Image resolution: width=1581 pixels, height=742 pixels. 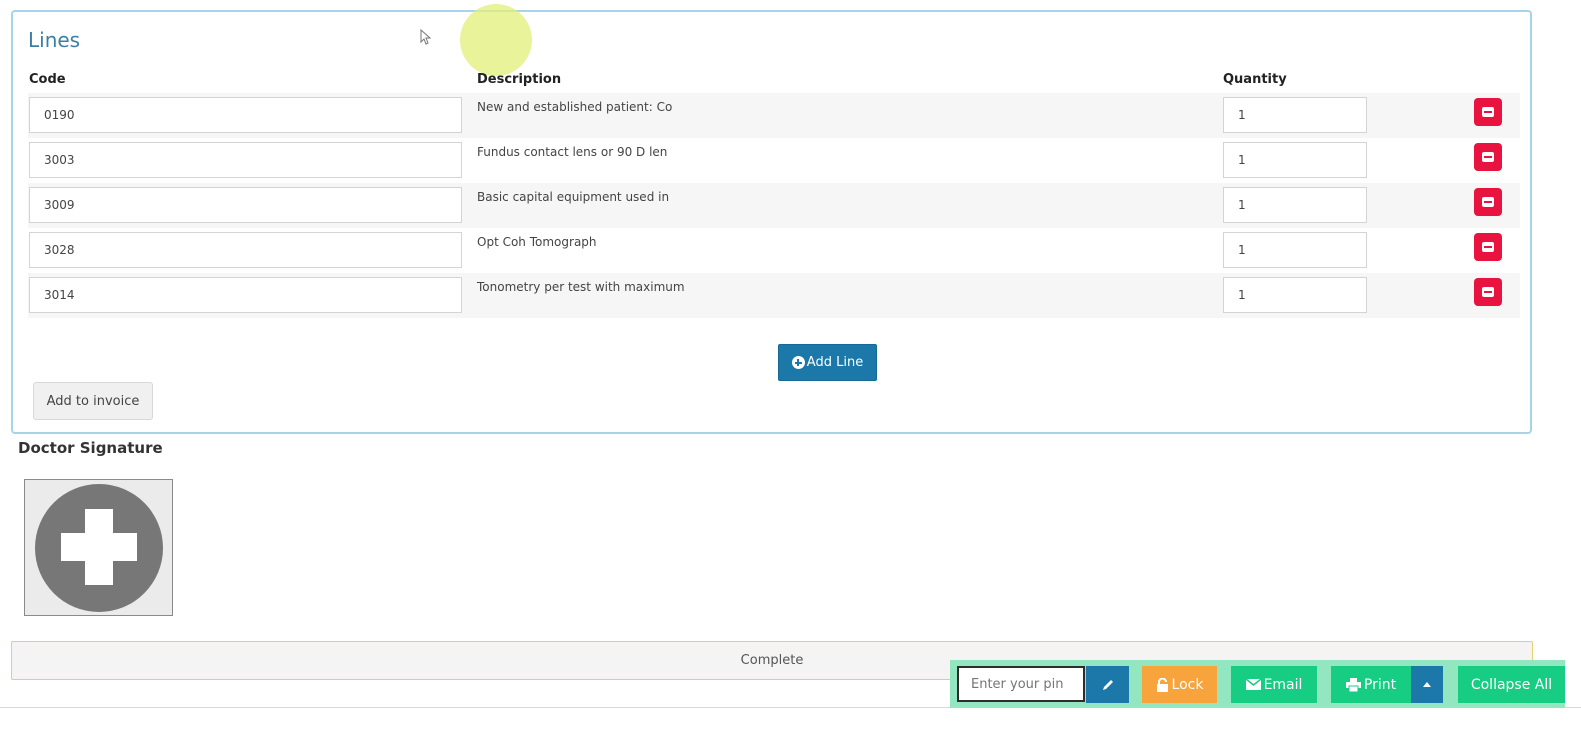 What do you see at coordinates (47, 79) in the screenshot?
I see `code-column-header: Code` at bounding box center [47, 79].